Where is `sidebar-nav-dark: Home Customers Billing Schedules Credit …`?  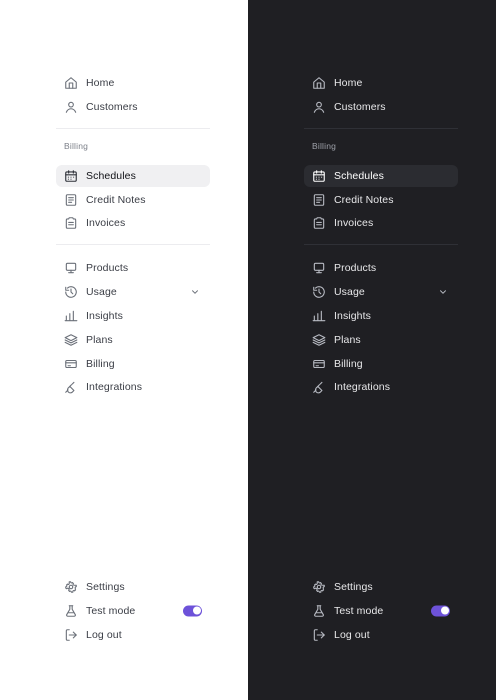 sidebar-nav-dark: Home Customers Billing Schedules Credit … is located at coordinates (381, 236).